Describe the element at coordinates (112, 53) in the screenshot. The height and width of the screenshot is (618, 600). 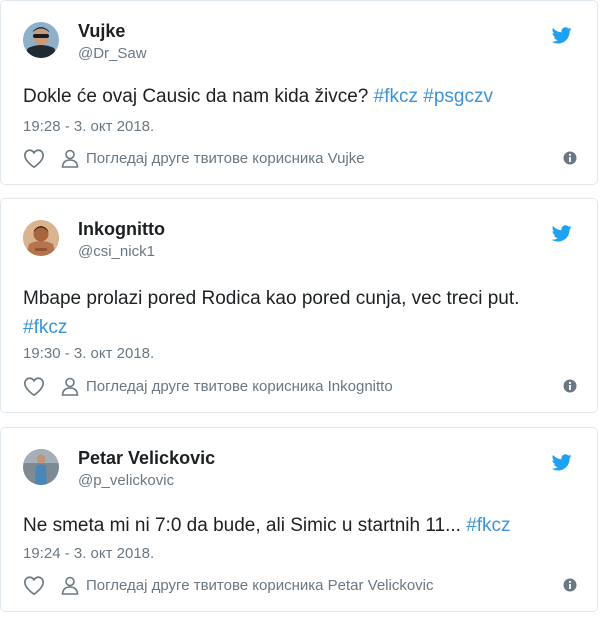
I see `user-handle: @Dr_Saw` at that location.